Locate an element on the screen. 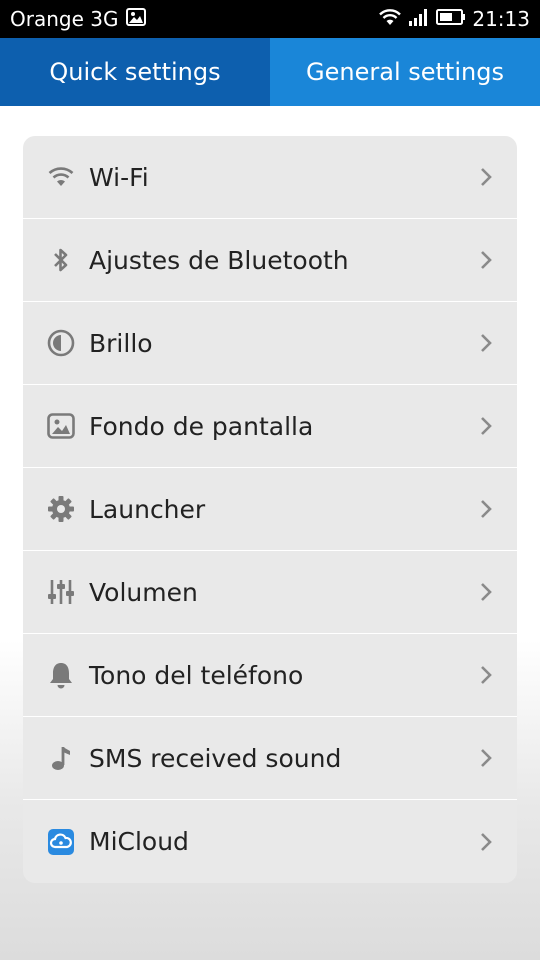 This screenshot has height=960, width=540. equalizer-icon is located at coordinates (61, 592).